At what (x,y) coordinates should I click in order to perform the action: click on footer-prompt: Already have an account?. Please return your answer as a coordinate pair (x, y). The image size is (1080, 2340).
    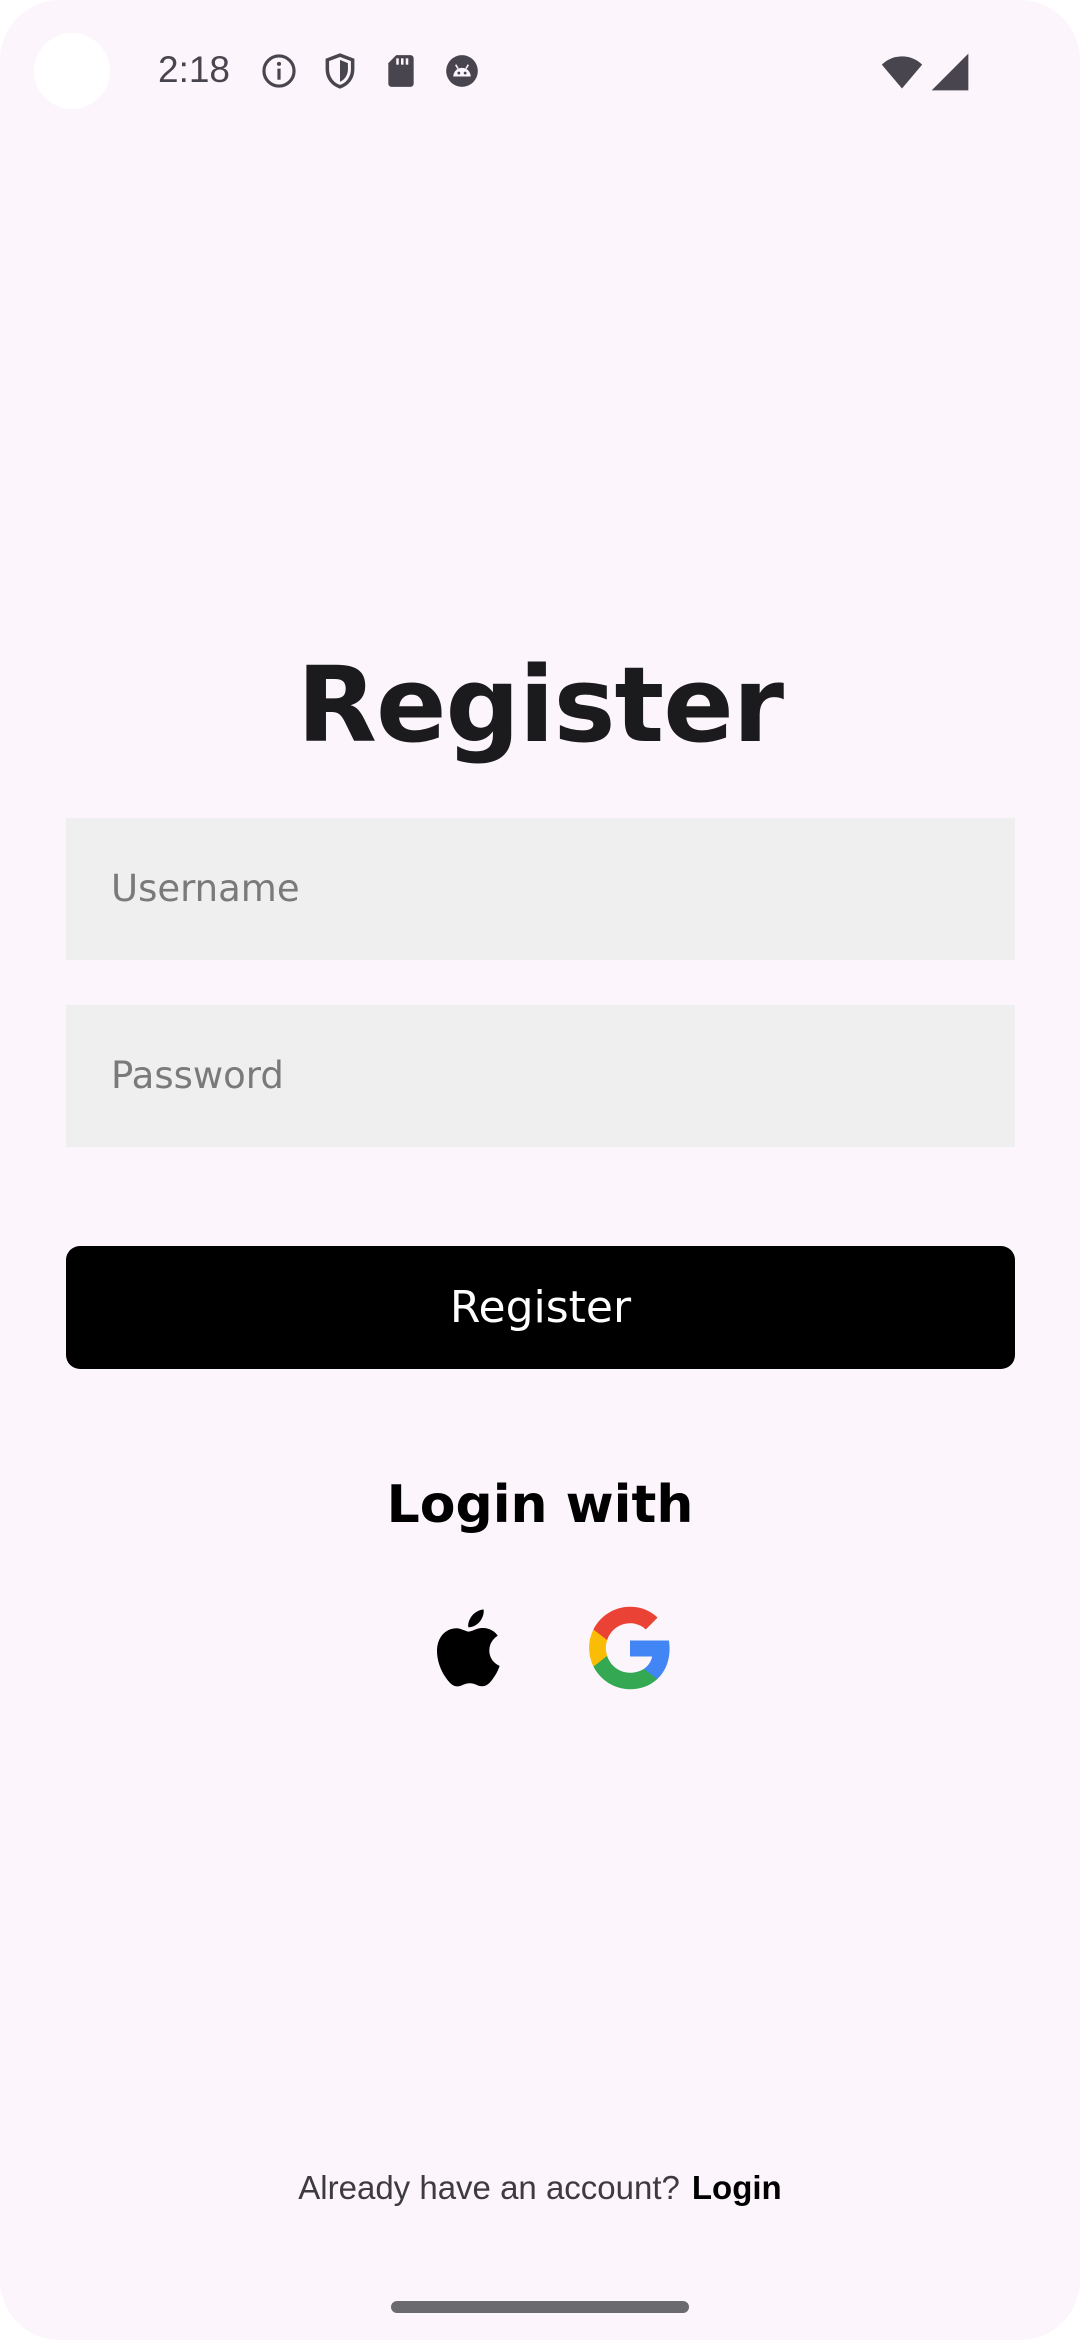
    Looking at the image, I should click on (489, 2187).